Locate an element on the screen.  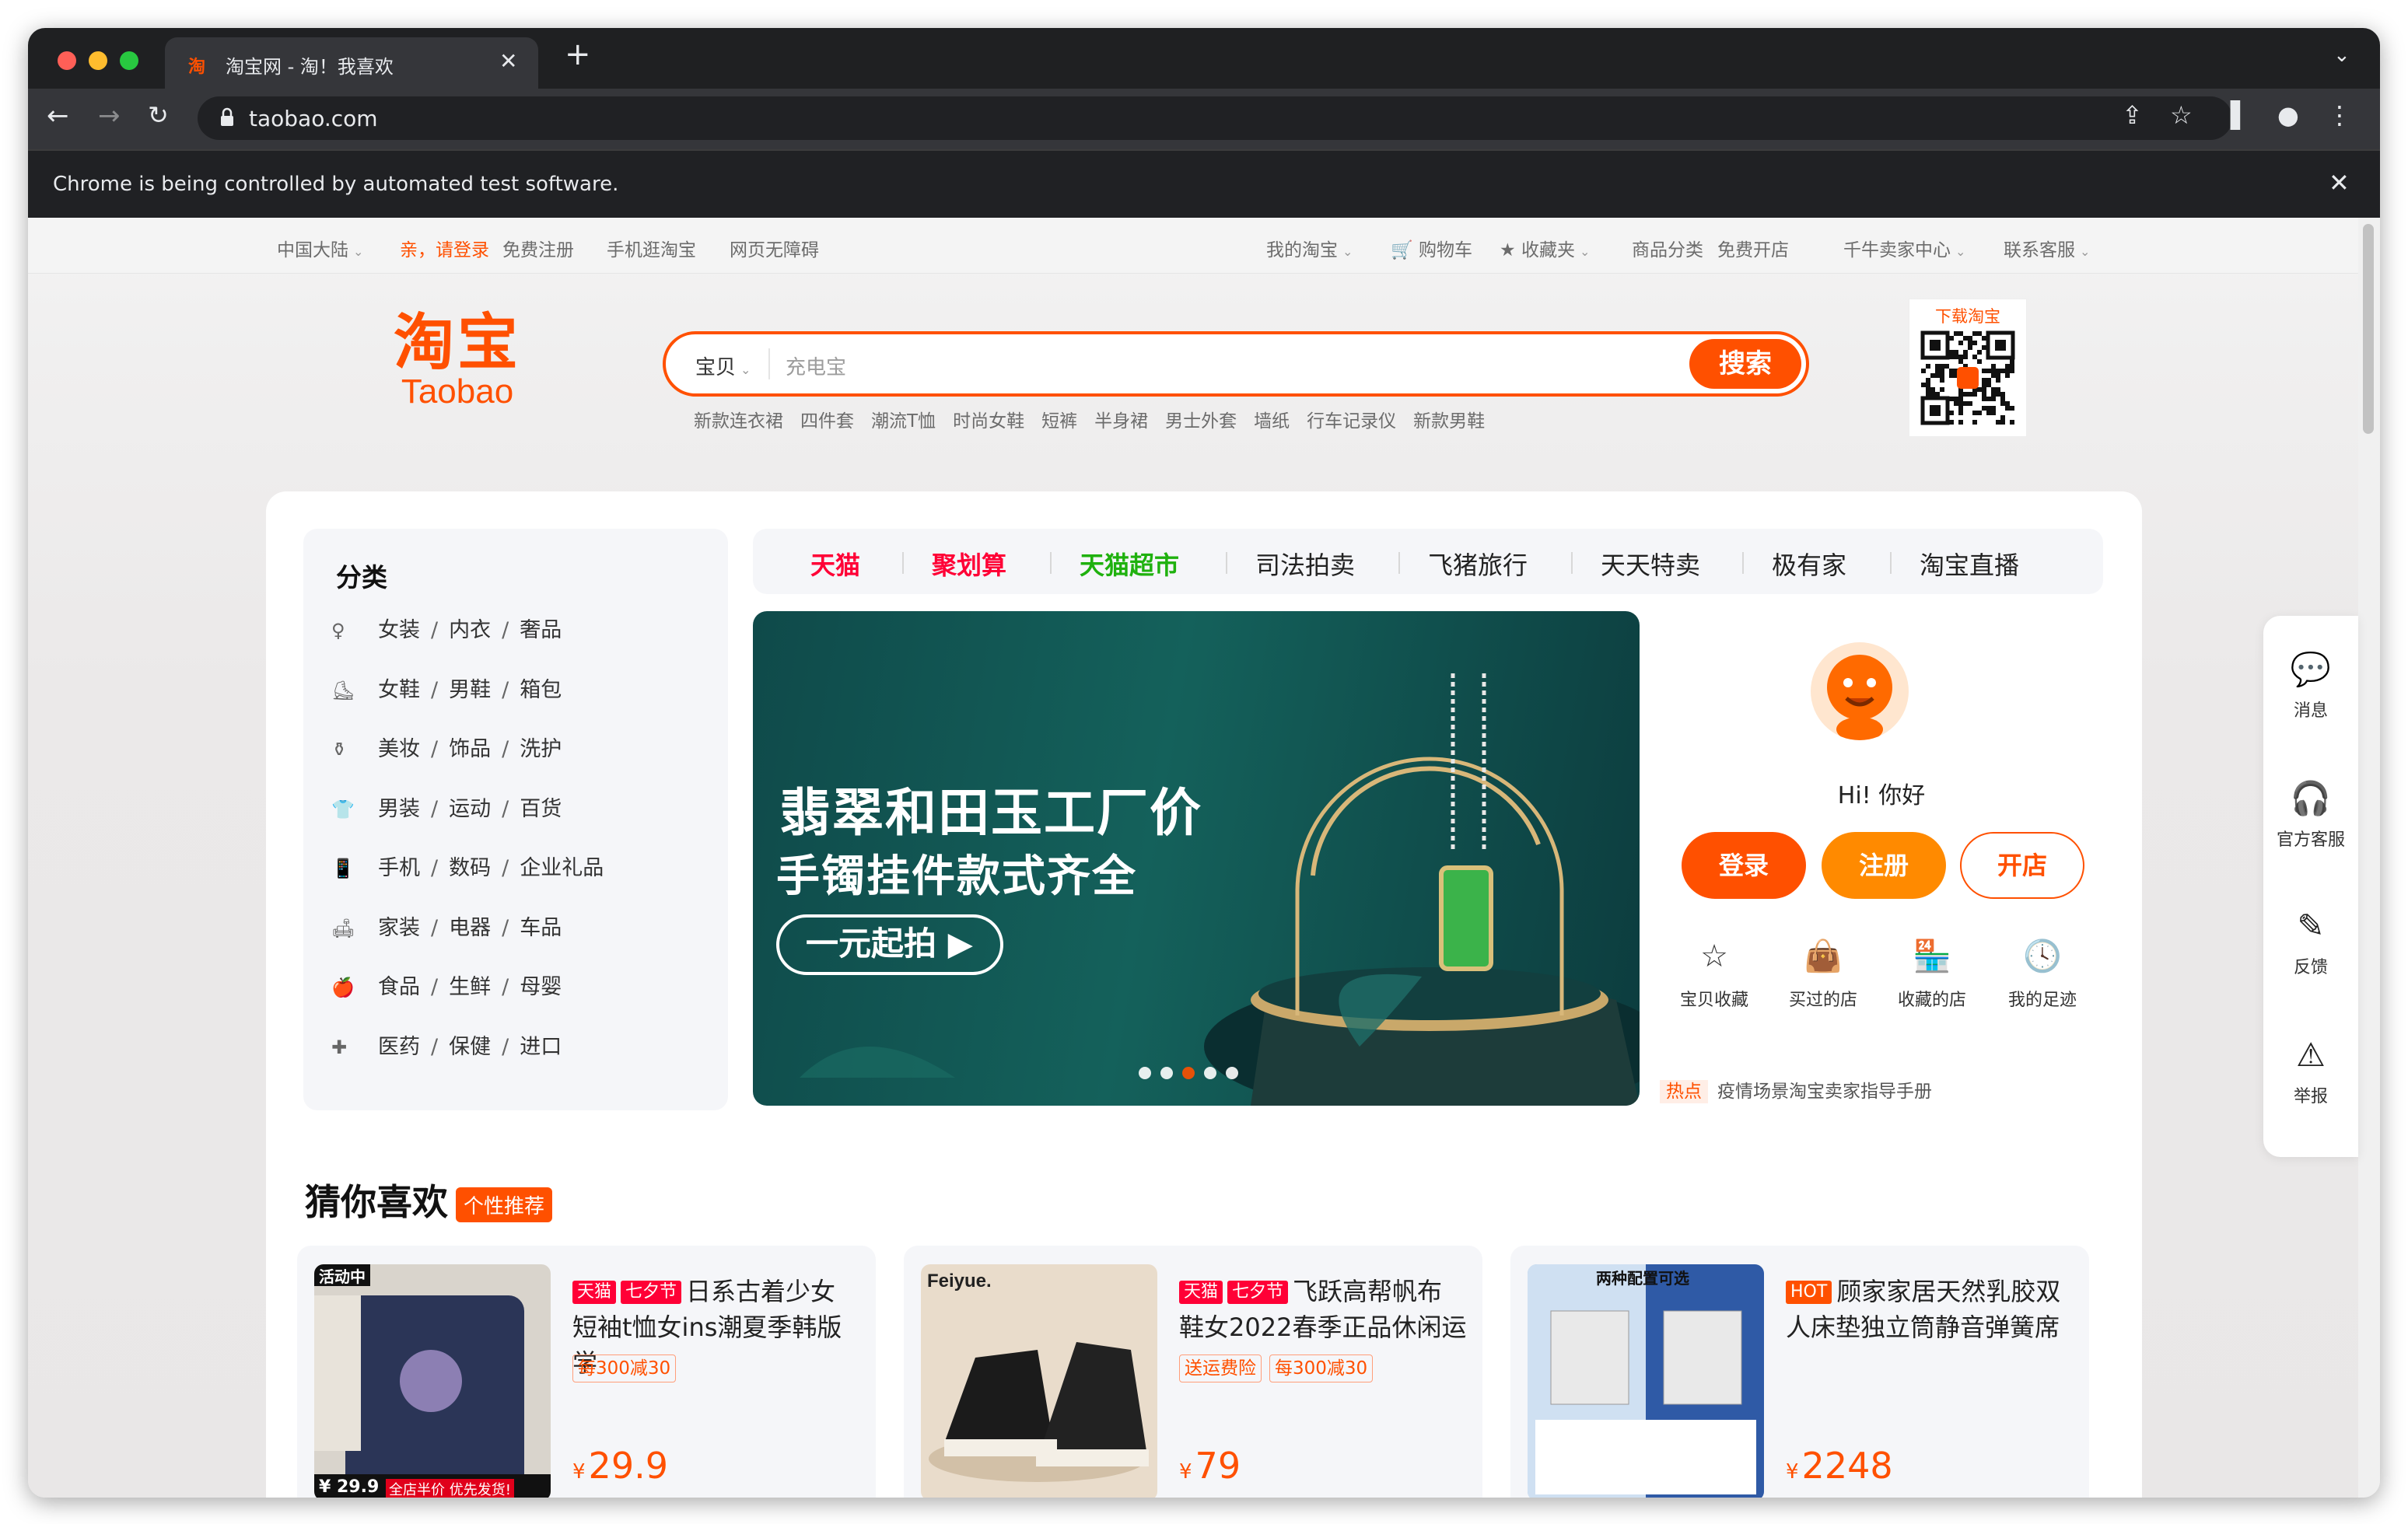
hot-search-link: 短裤 is located at coordinates (1059, 421).